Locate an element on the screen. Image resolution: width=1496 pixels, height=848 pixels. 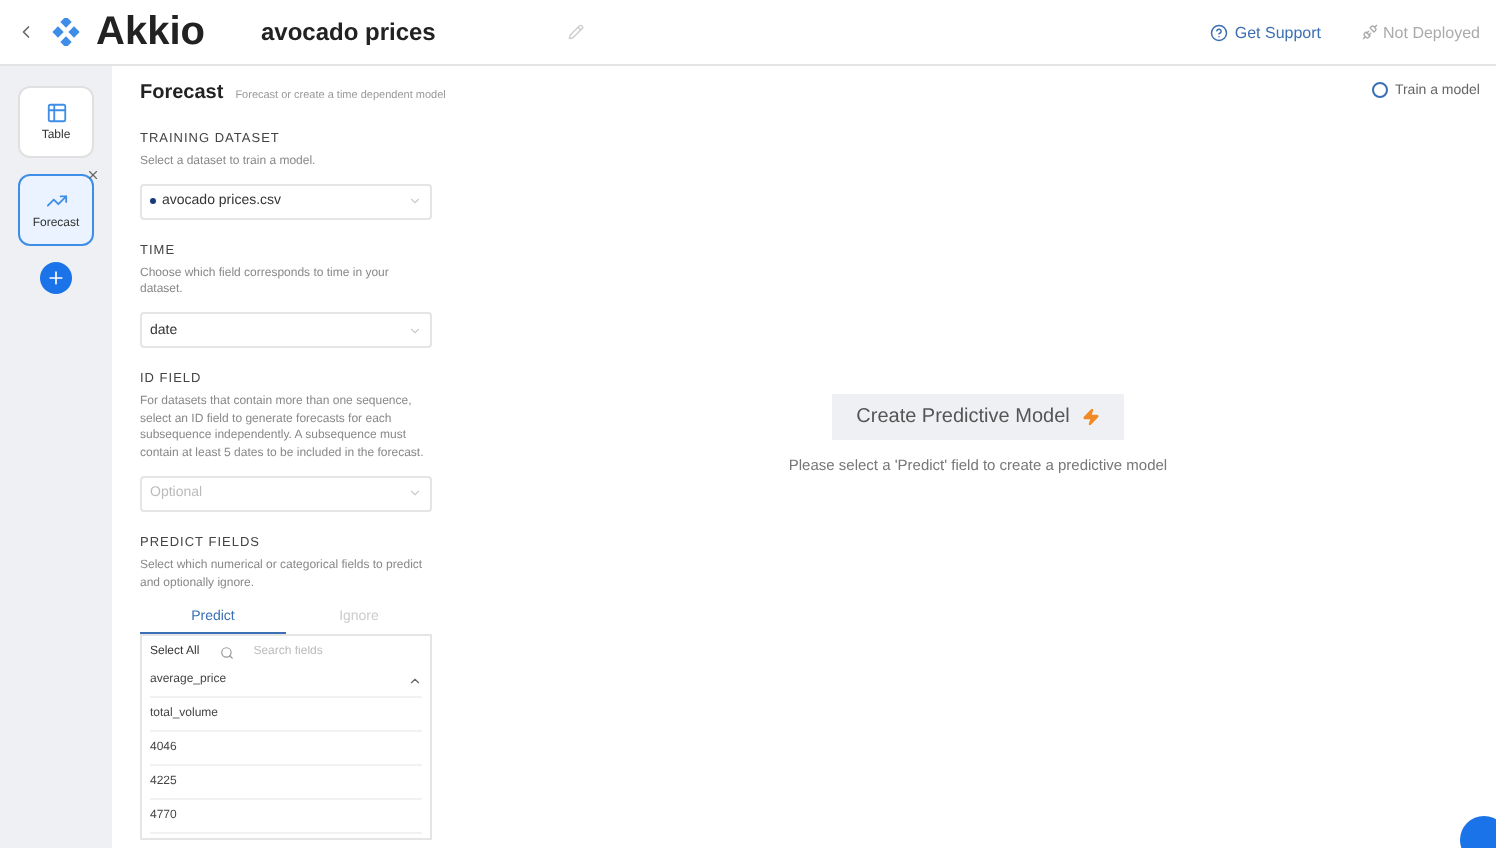
help-icon is located at coordinates (1219, 32).